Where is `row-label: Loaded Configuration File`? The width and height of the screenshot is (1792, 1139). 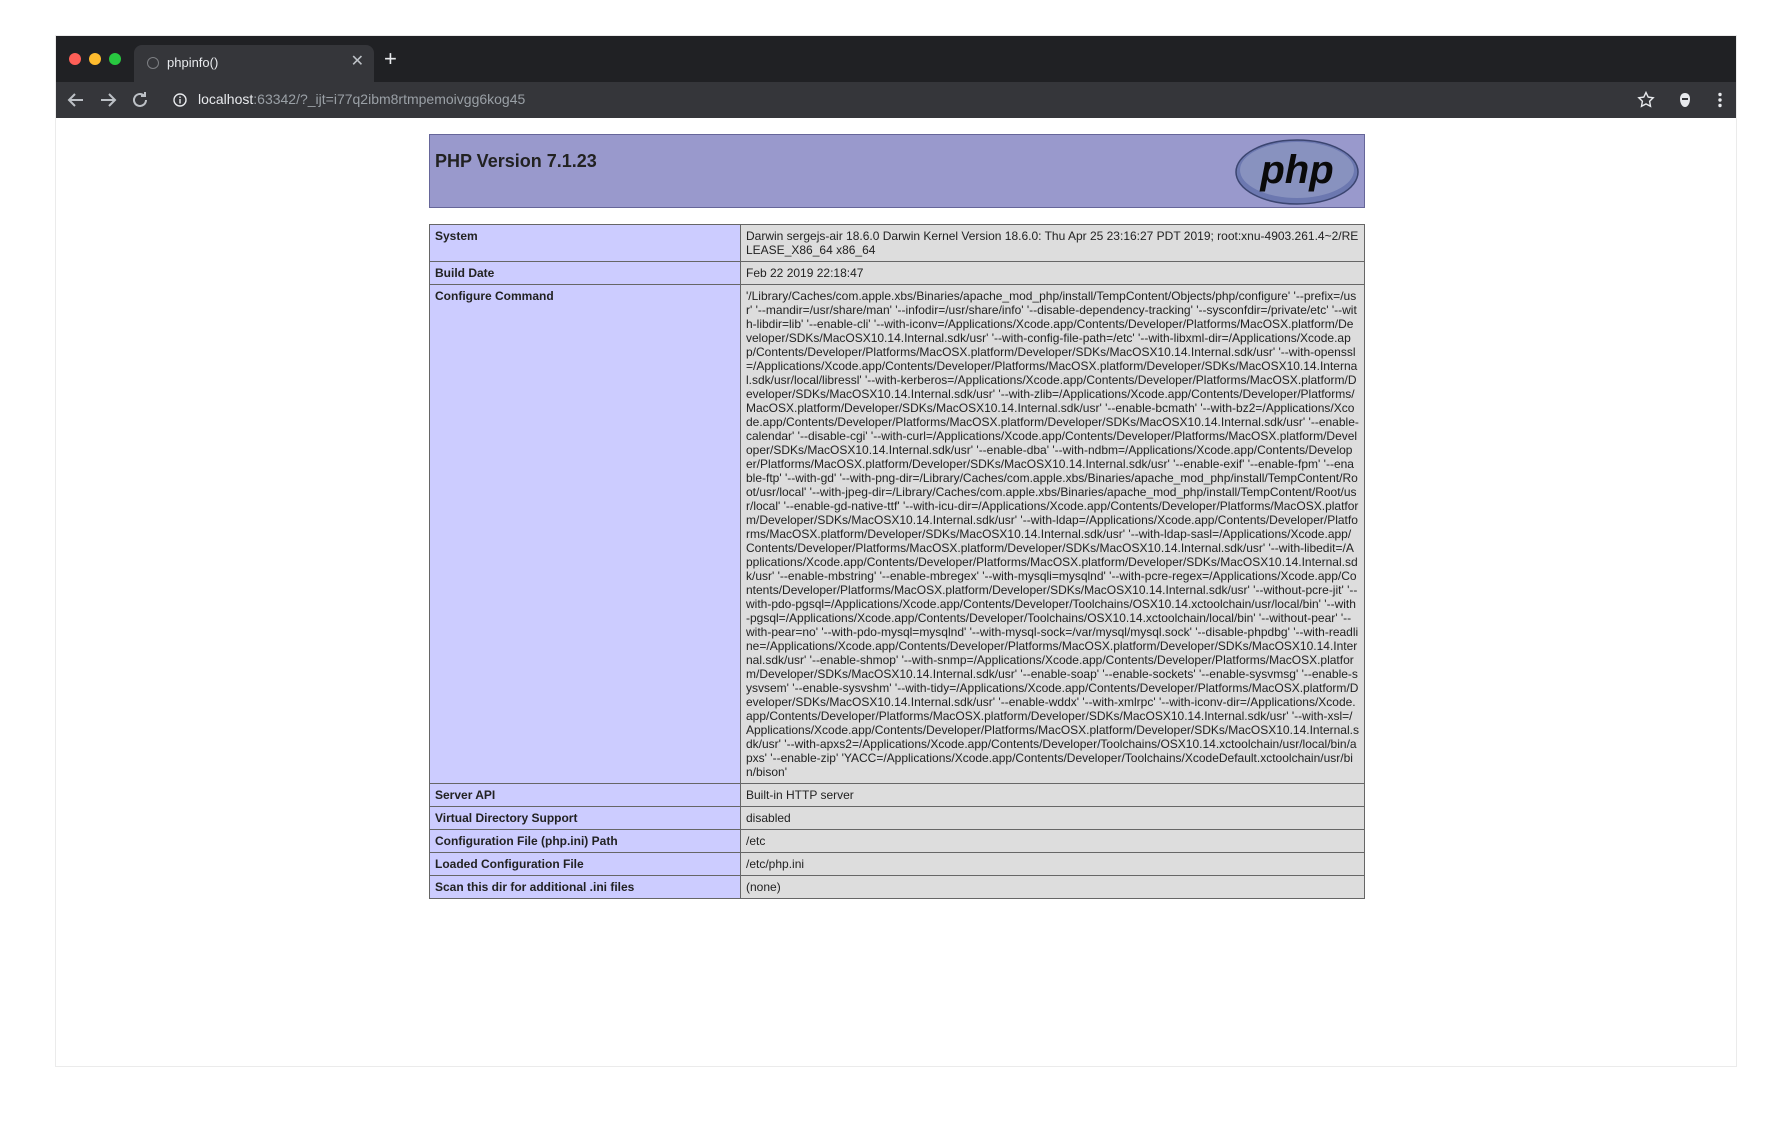
row-label: Loaded Configuration File is located at coordinates (585, 864).